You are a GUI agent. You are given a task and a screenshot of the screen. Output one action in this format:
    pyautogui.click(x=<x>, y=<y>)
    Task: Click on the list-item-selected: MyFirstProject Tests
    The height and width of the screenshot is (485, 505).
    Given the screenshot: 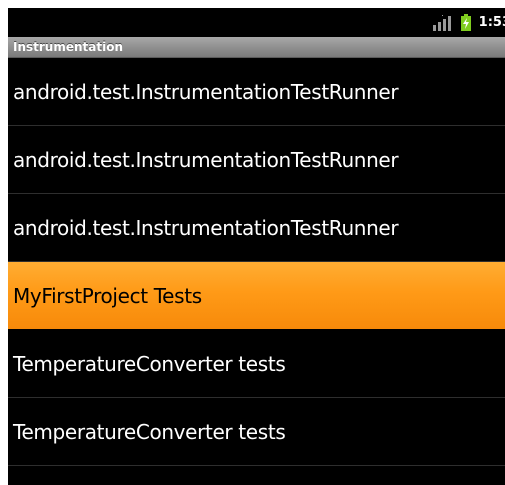 What is the action you would take?
    pyautogui.click(x=256, y=296)
    